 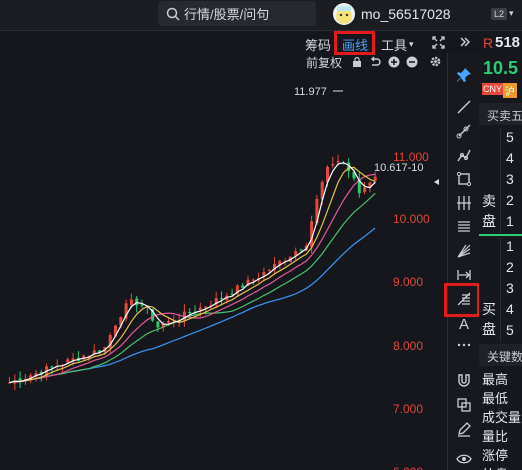 What do you see at coordinates (411, 44) in the screenshot?
I see `tools-chevron-icon: ▾` at bounding box center [411, 44].